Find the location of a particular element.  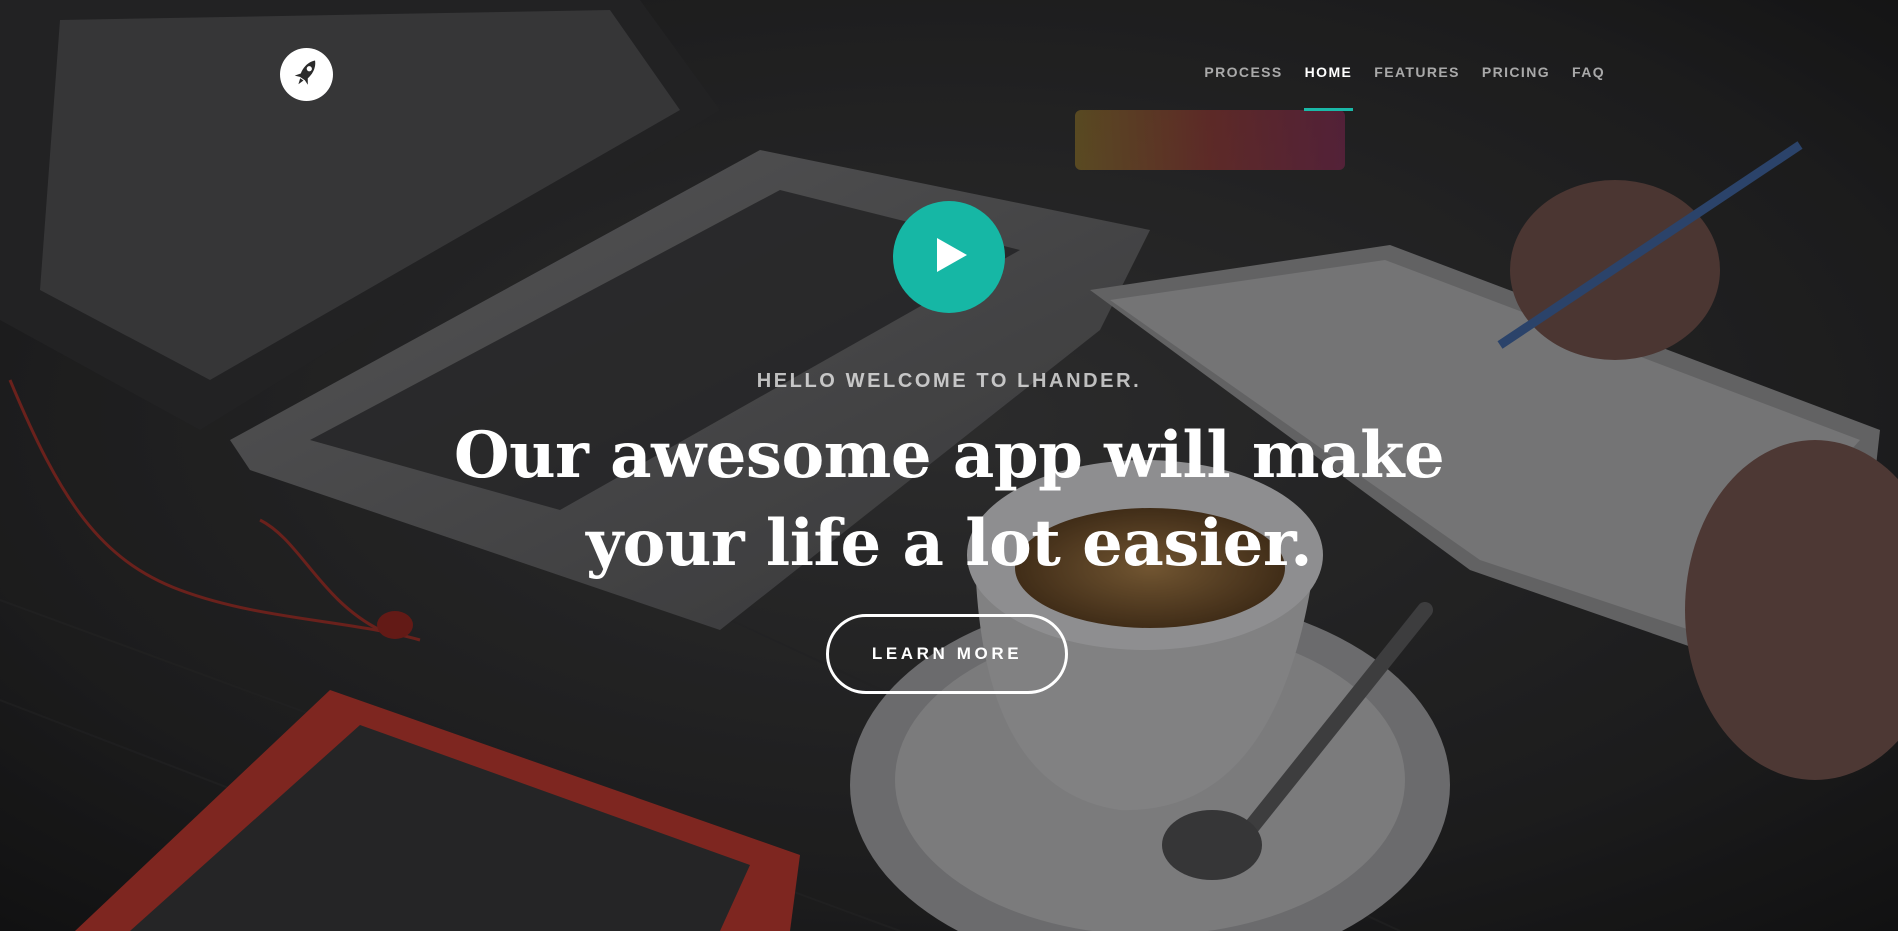

headline-line-2: your life a lot easier. is located at coordinates (949, 543).